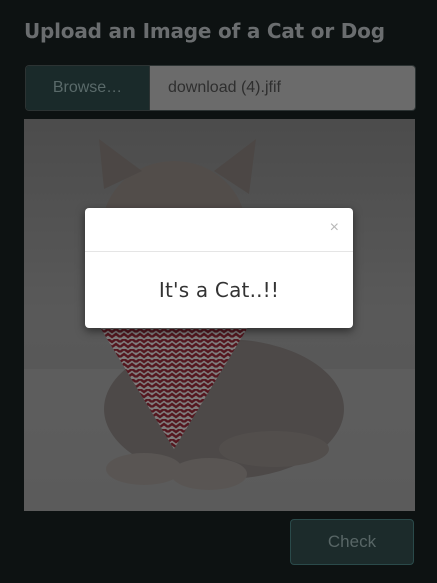  What do you see at coordinates (334, 228) in the screenshot?
I see `close-icon: ×` at bounding box center [334, 228].